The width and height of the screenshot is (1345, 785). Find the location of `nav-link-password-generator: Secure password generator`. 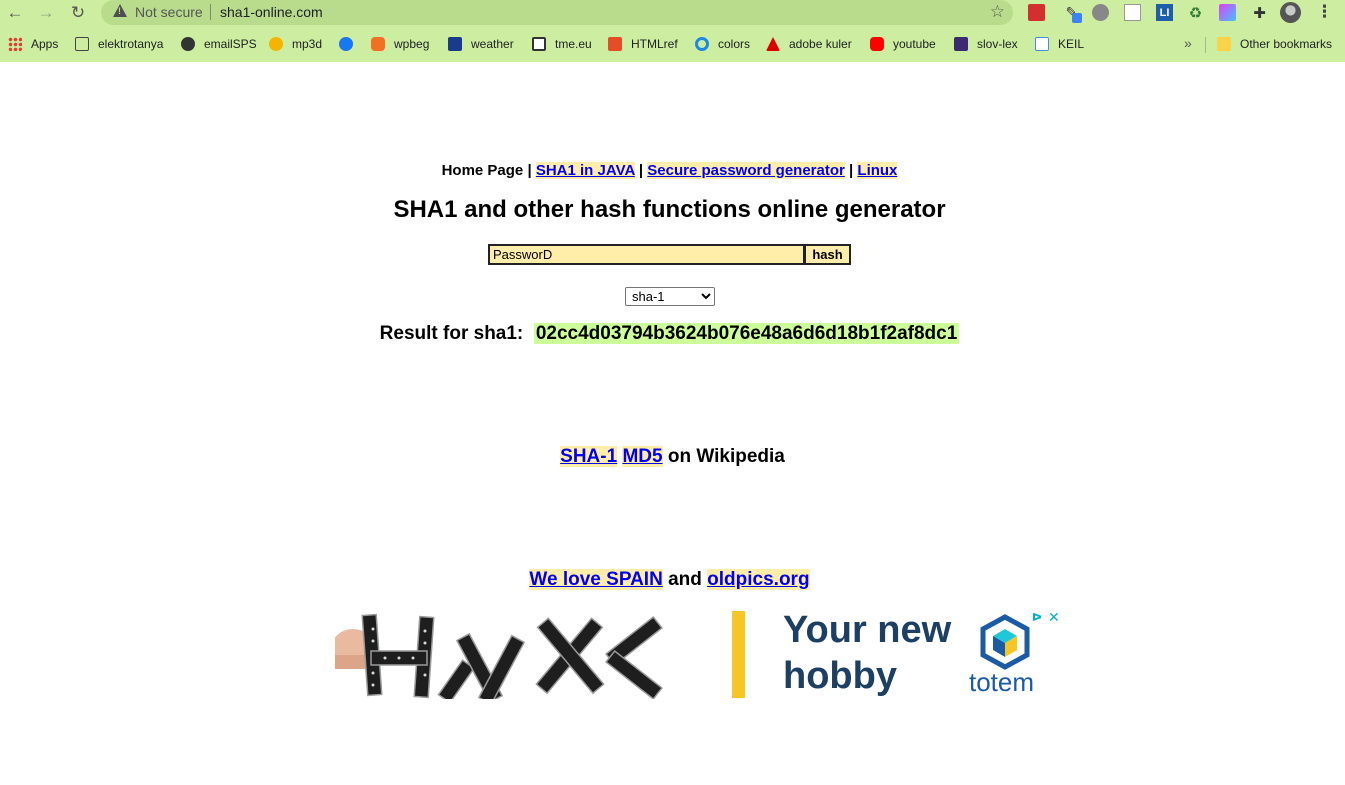

nav-link-password-generator: Secure password generator is located at coordinates (746, 170).